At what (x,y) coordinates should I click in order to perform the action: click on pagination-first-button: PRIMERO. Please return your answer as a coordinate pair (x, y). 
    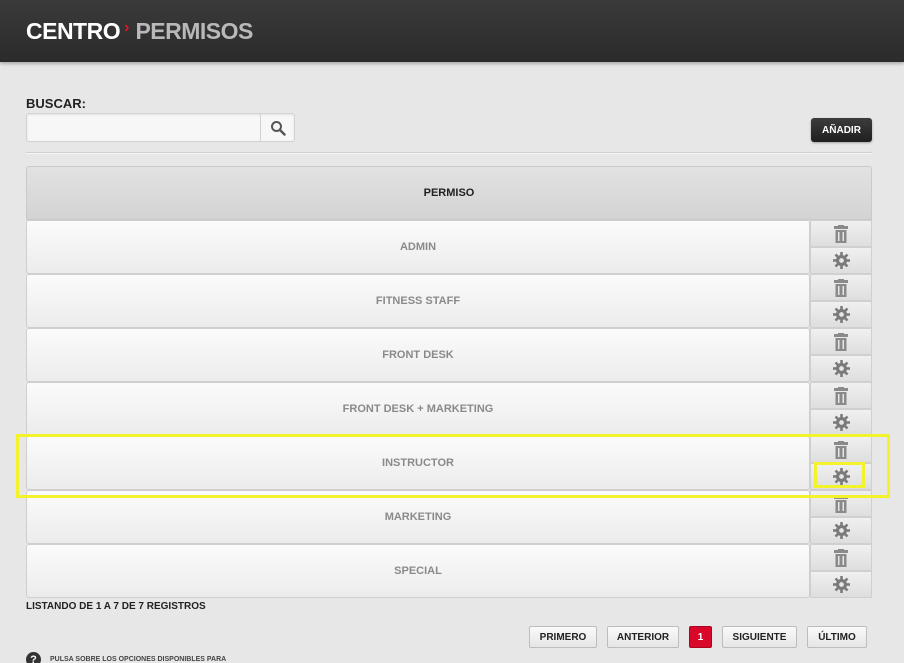
    Looking at the image, I should click on (563, 637).